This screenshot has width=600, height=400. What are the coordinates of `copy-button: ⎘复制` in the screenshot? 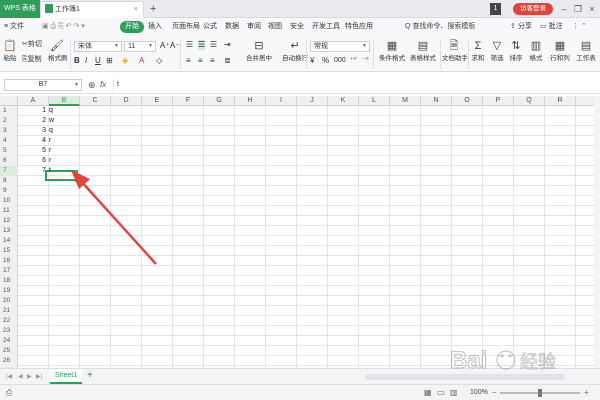 It's located at (32, 59).